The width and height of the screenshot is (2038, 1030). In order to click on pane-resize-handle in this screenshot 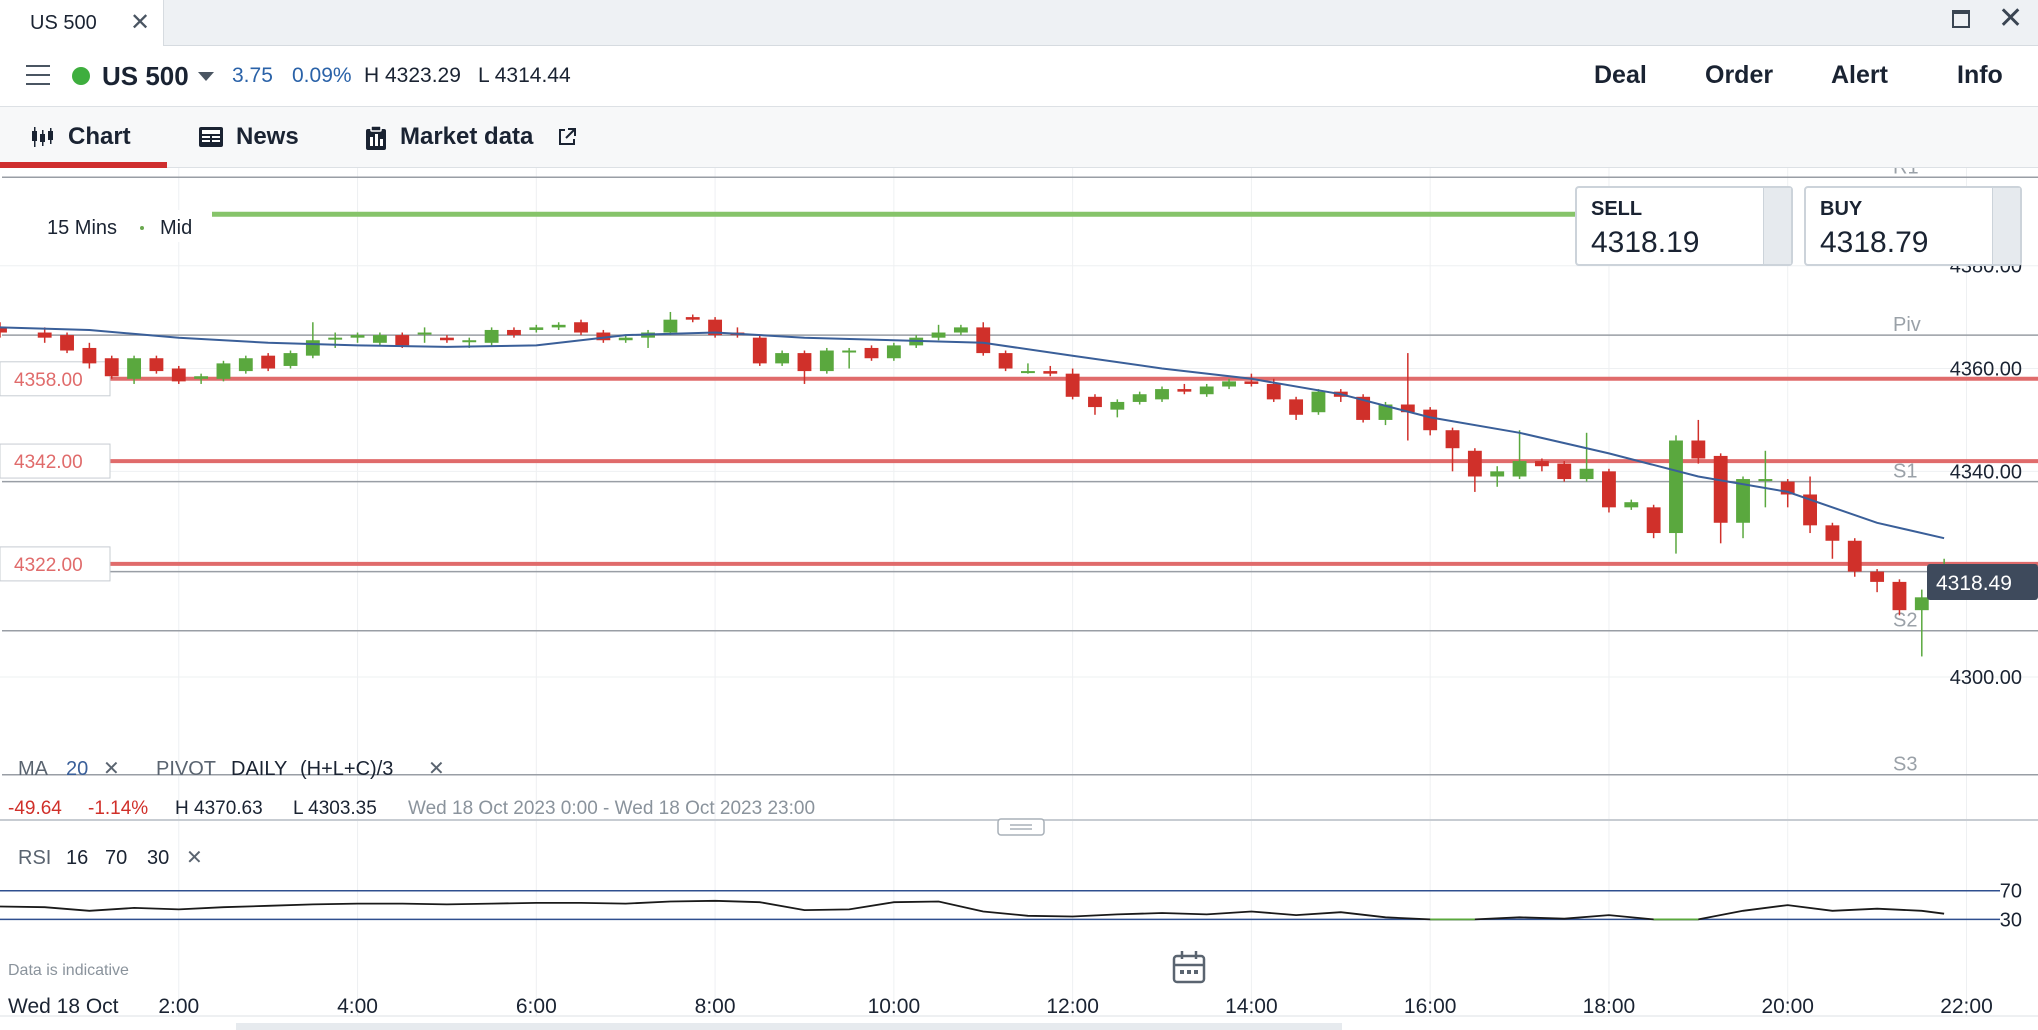, I will do `click(1021, 827)`.